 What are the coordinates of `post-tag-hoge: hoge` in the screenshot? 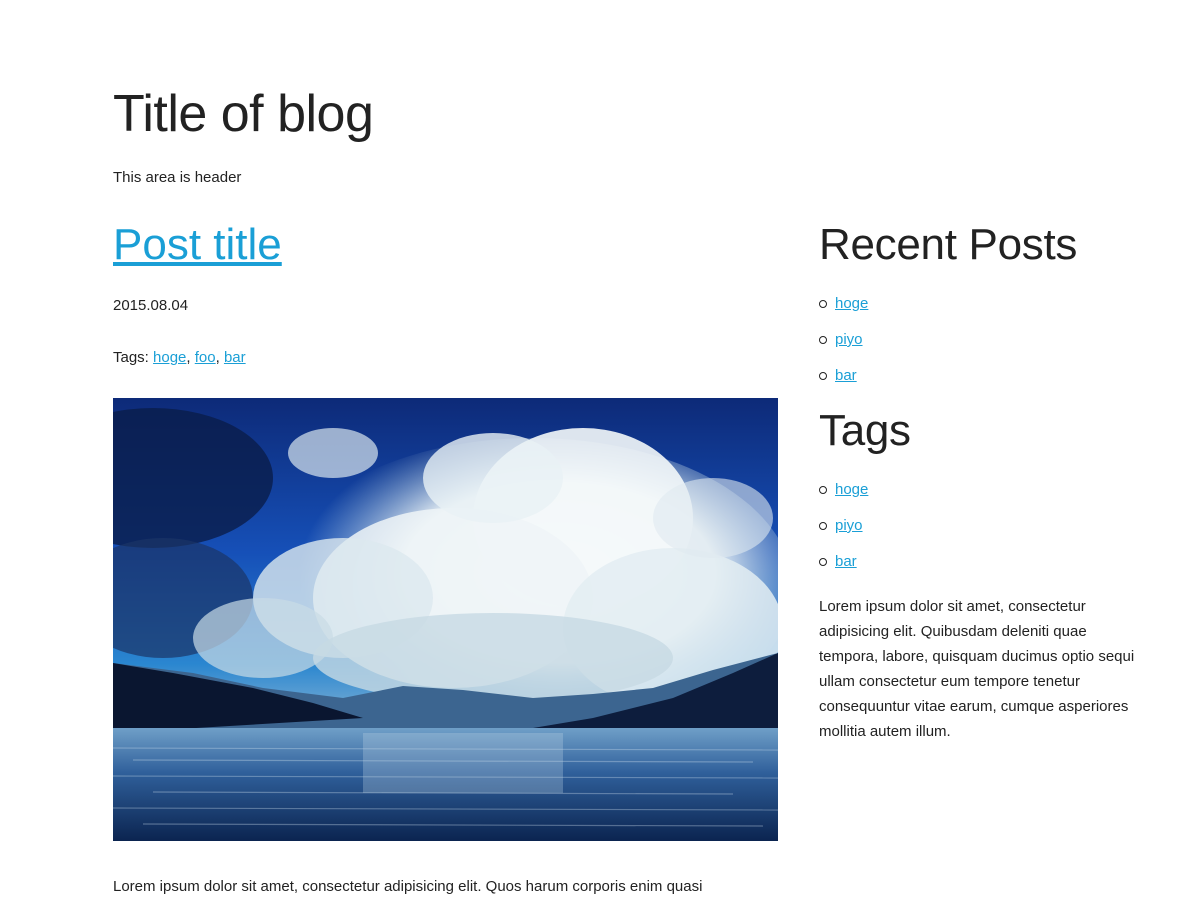 It's located at (169, 357).